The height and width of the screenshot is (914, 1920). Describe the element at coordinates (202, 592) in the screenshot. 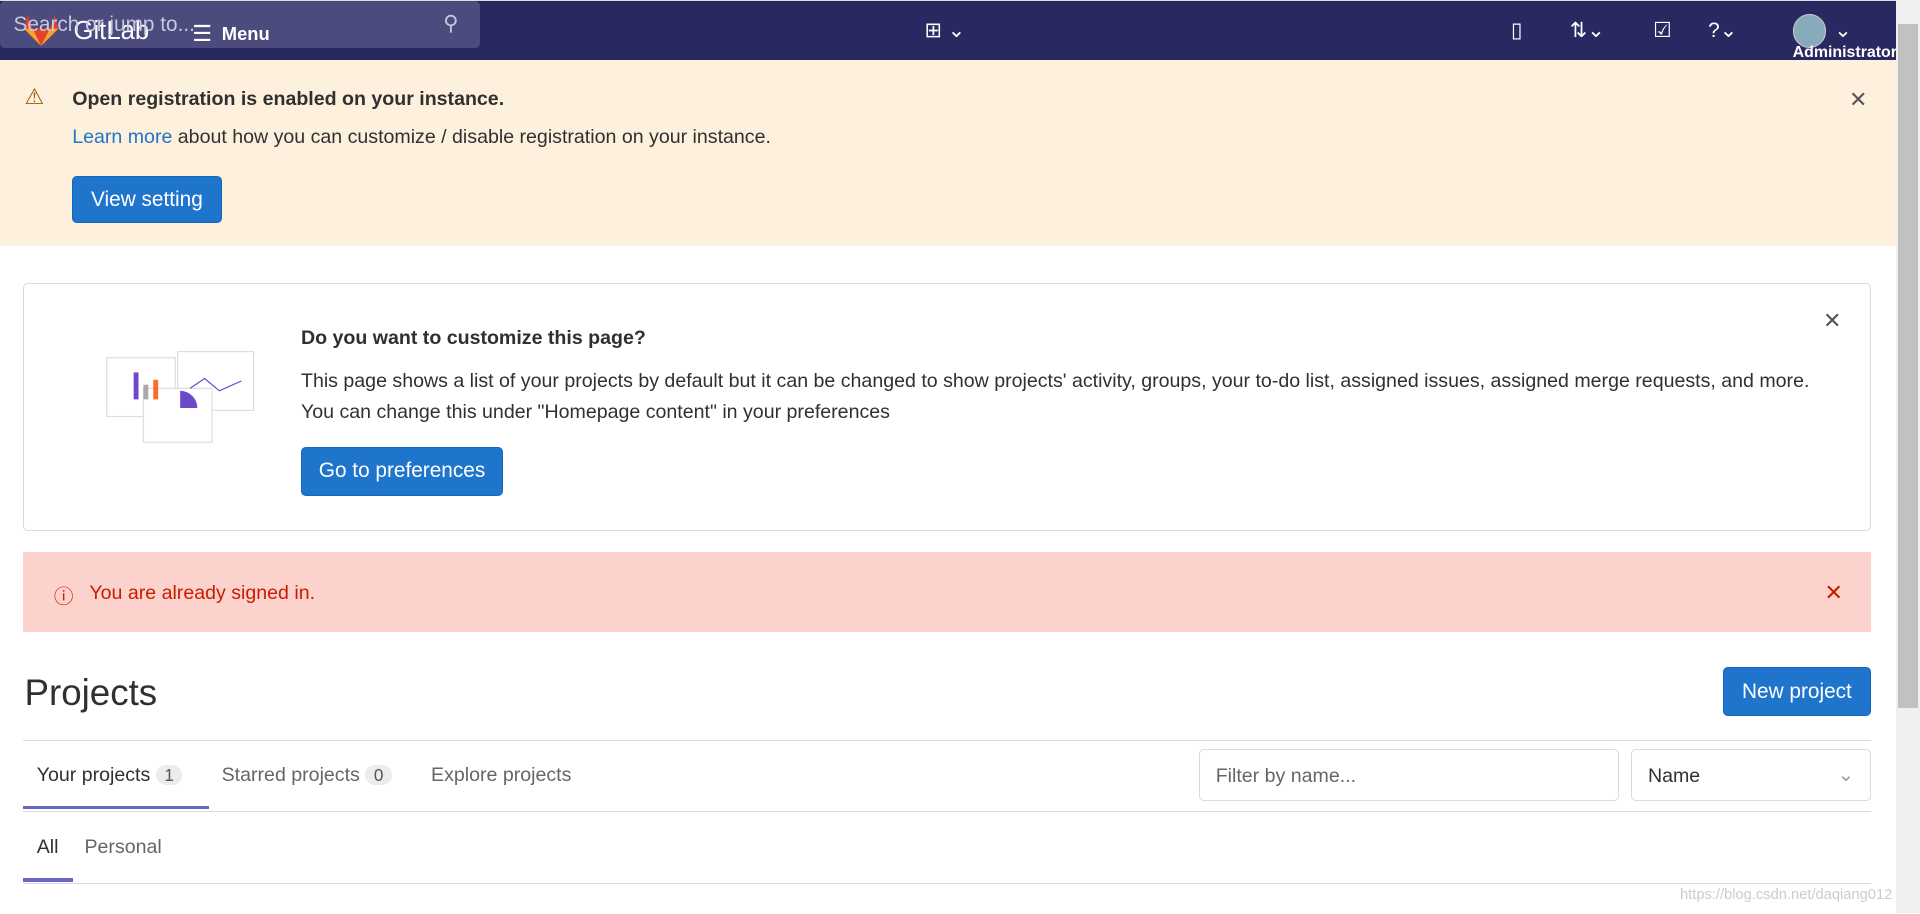

I see `alert-text: You are already signed in.` at that location.